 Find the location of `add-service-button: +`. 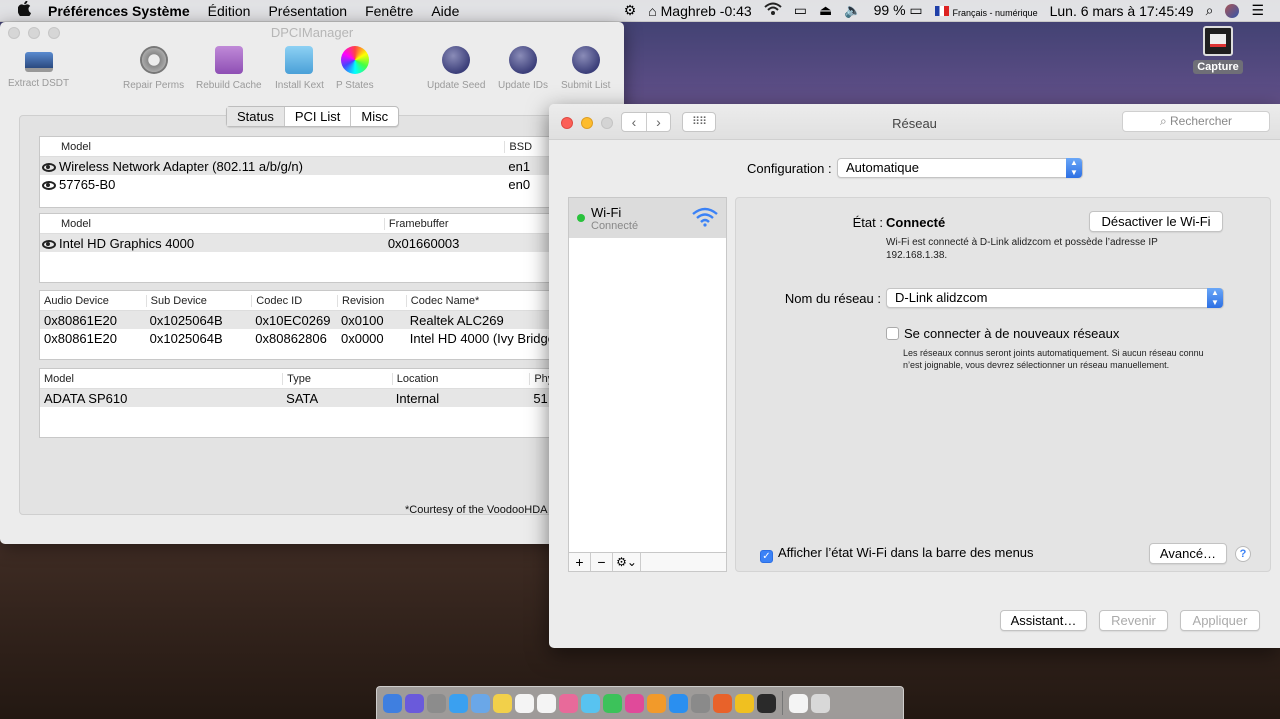

add-service-button: + is located at coordinates (580, 562).